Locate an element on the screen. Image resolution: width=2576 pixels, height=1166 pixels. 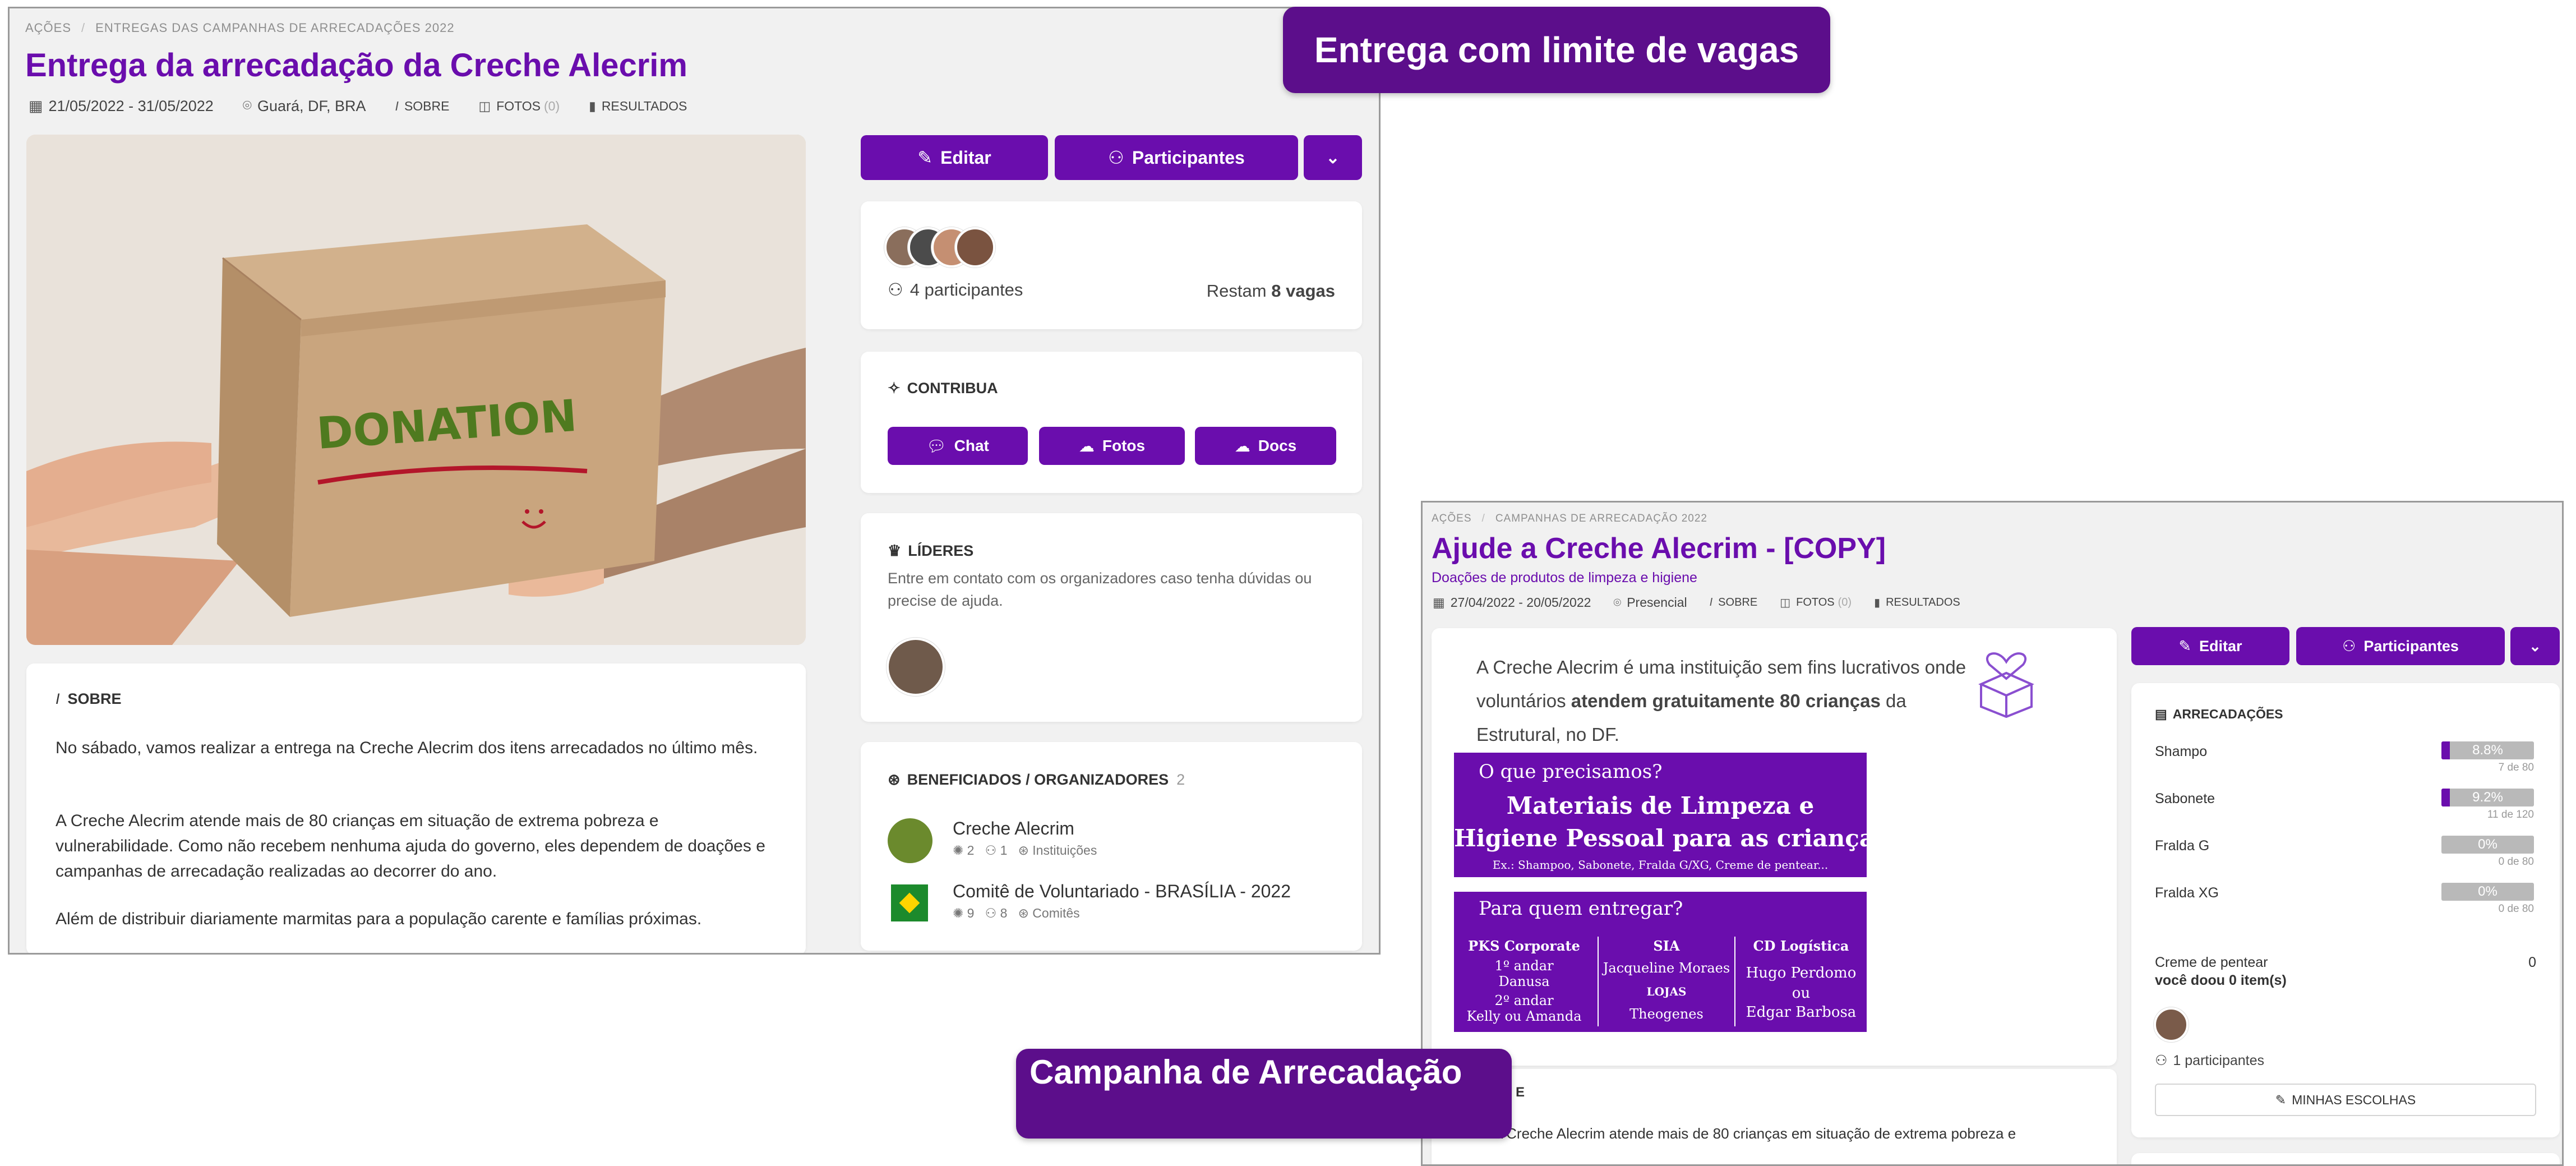
progress-detail: 0 de 80 is located at coordinates (2516, 909).